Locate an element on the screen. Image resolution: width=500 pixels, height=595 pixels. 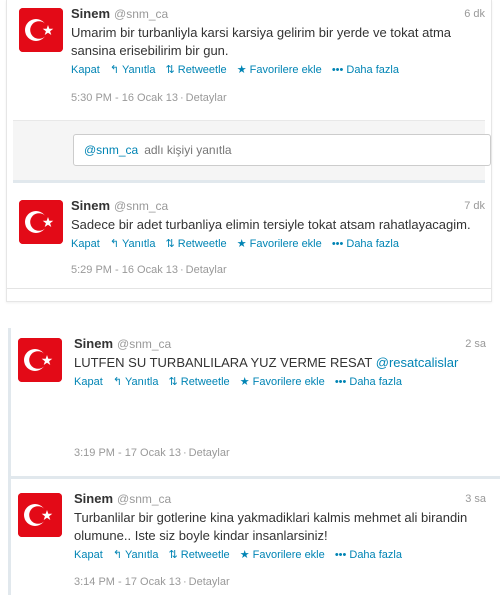
reply-mention: @snm_ca is located at coordinates (111, 150).